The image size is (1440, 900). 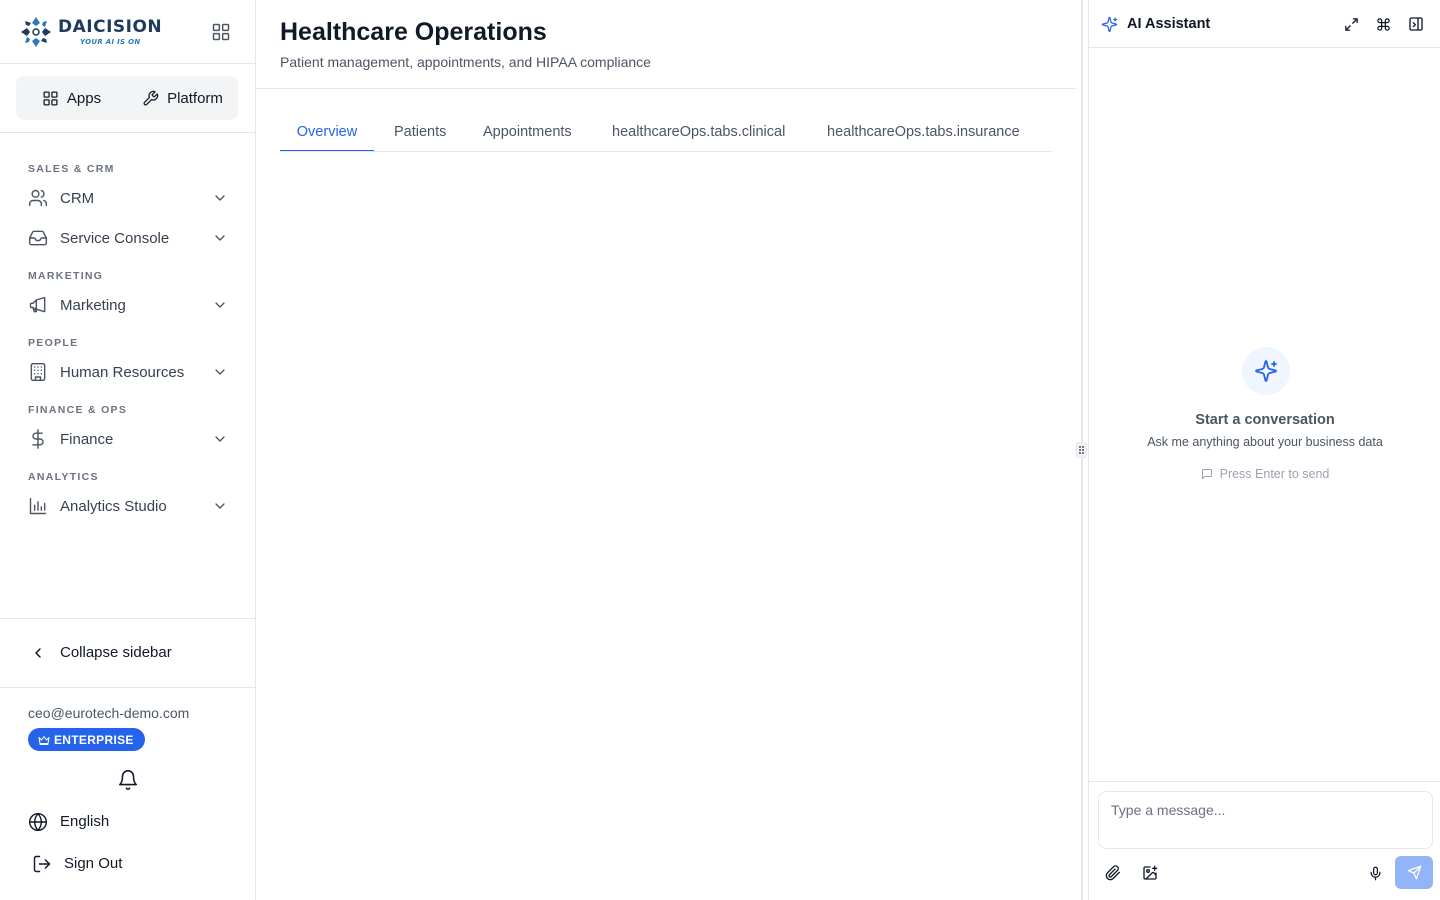 I want to click on send-icon, so click(x=1414, y=872).